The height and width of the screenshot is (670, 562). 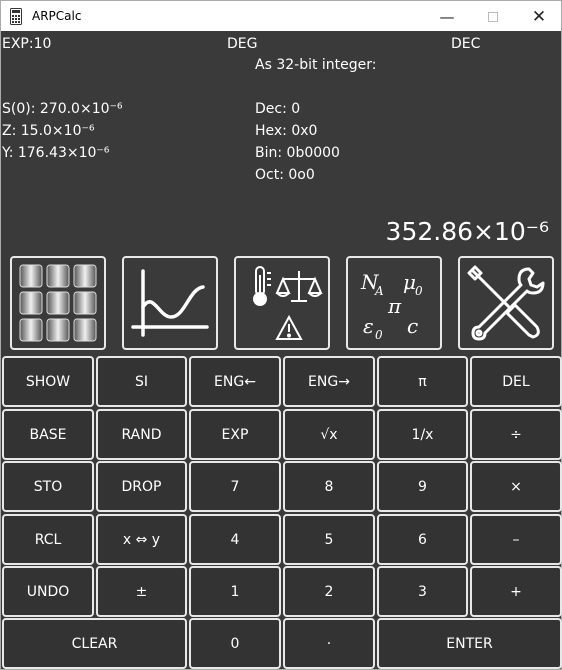 I want to click on constants-button: N A μ 0 π ε 0 c, so click(x=394, y=303).